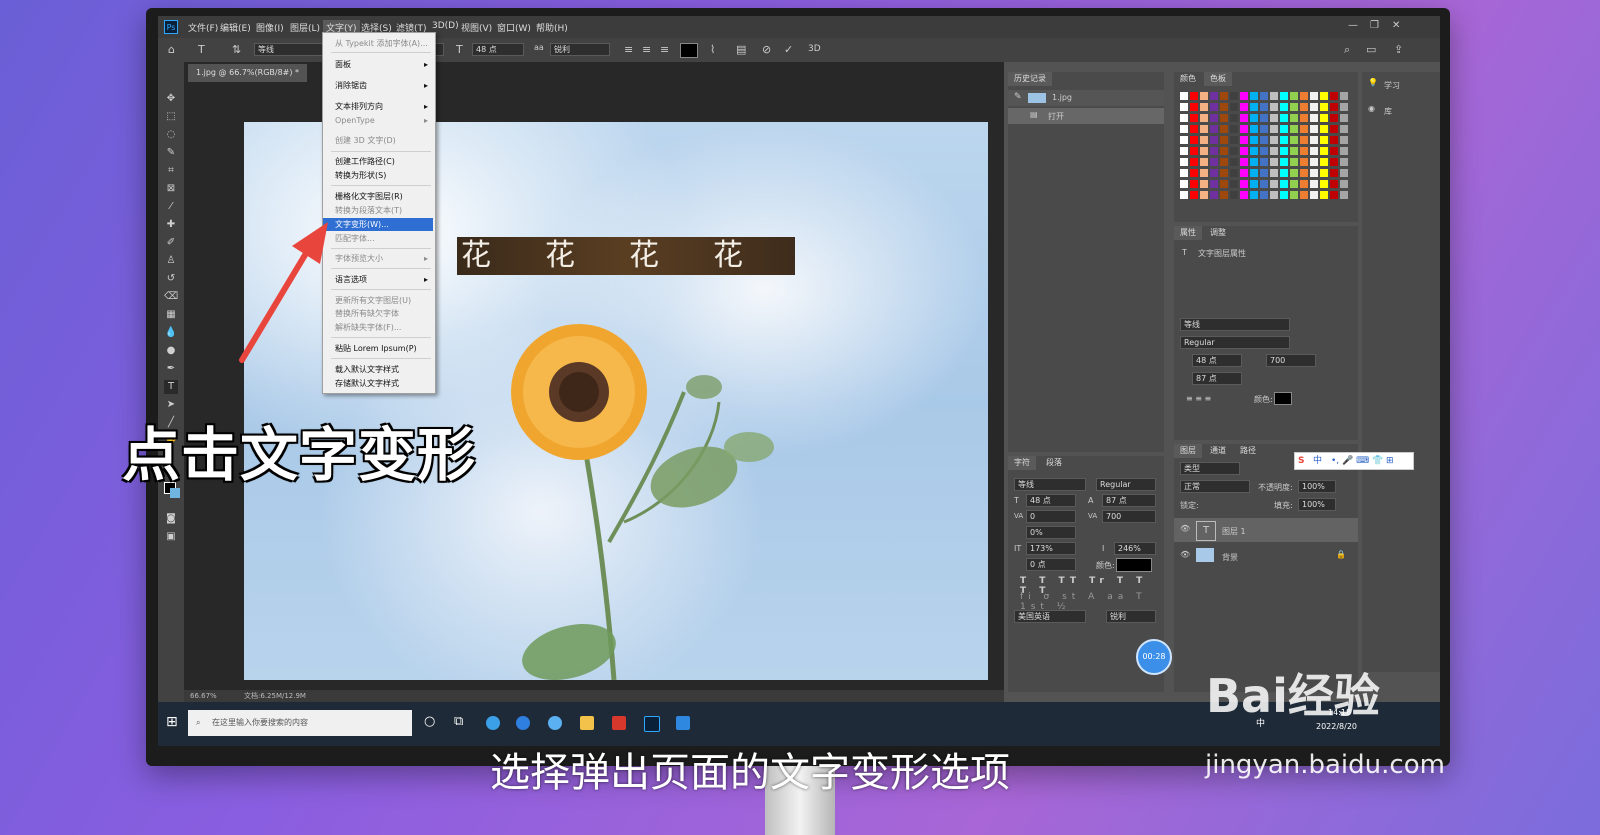 This screenshot has height=835, width=1600. Describe the element at coordinates (1392, 85) in the screenshot. I see `learn-button: 学习` at that location.